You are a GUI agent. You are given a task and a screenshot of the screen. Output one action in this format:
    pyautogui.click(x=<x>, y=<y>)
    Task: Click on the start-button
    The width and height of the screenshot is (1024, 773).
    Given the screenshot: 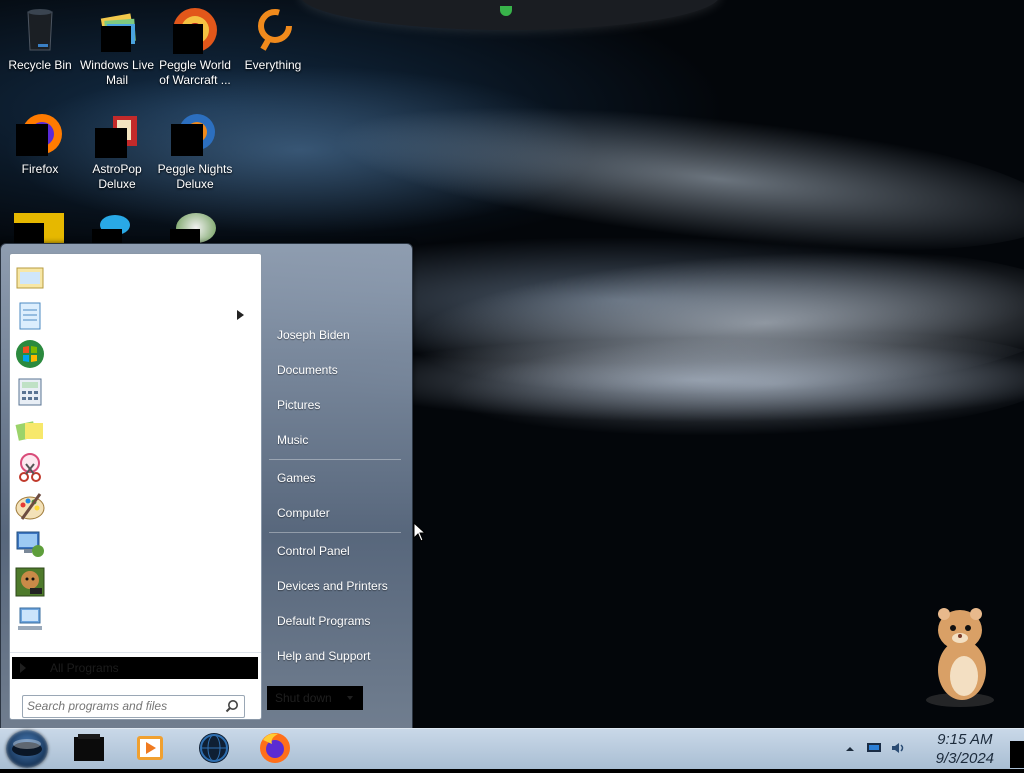 What is the action you would take?
    pyautogui.click(x=27, y=749)
    